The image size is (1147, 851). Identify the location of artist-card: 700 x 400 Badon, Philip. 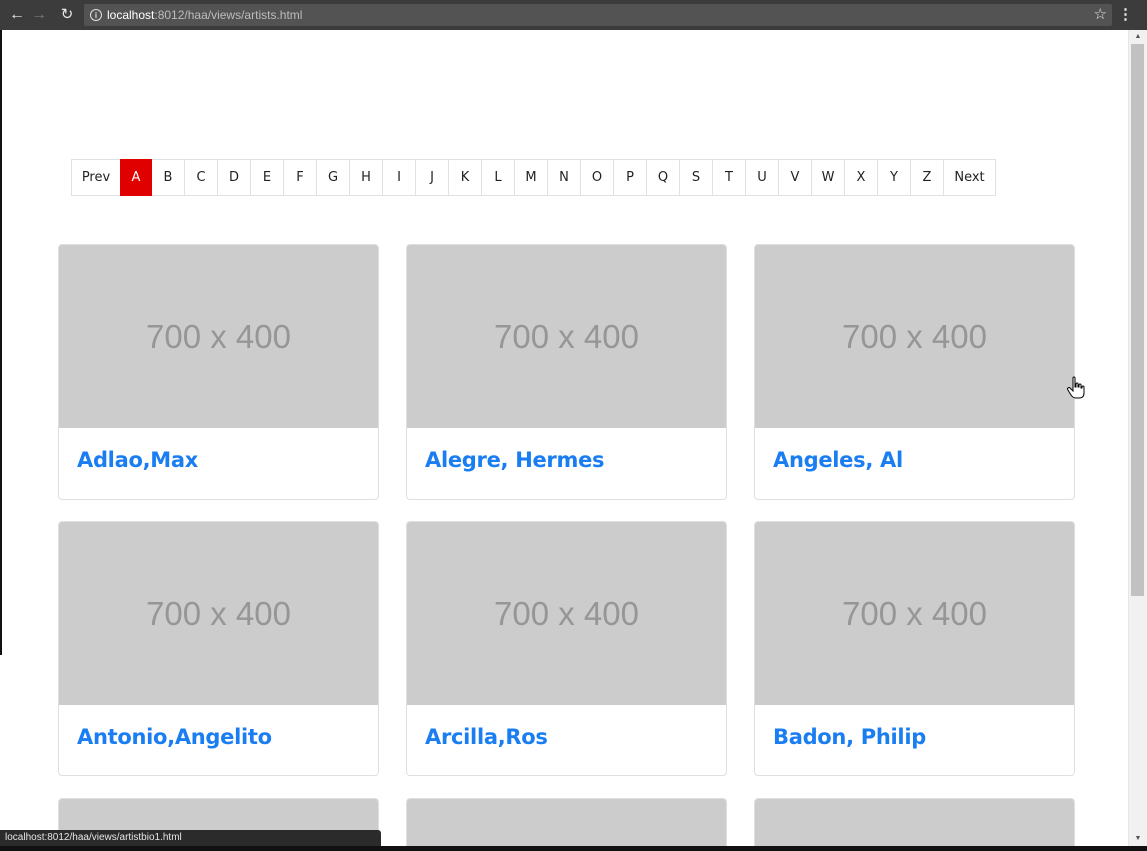
(914, 648).